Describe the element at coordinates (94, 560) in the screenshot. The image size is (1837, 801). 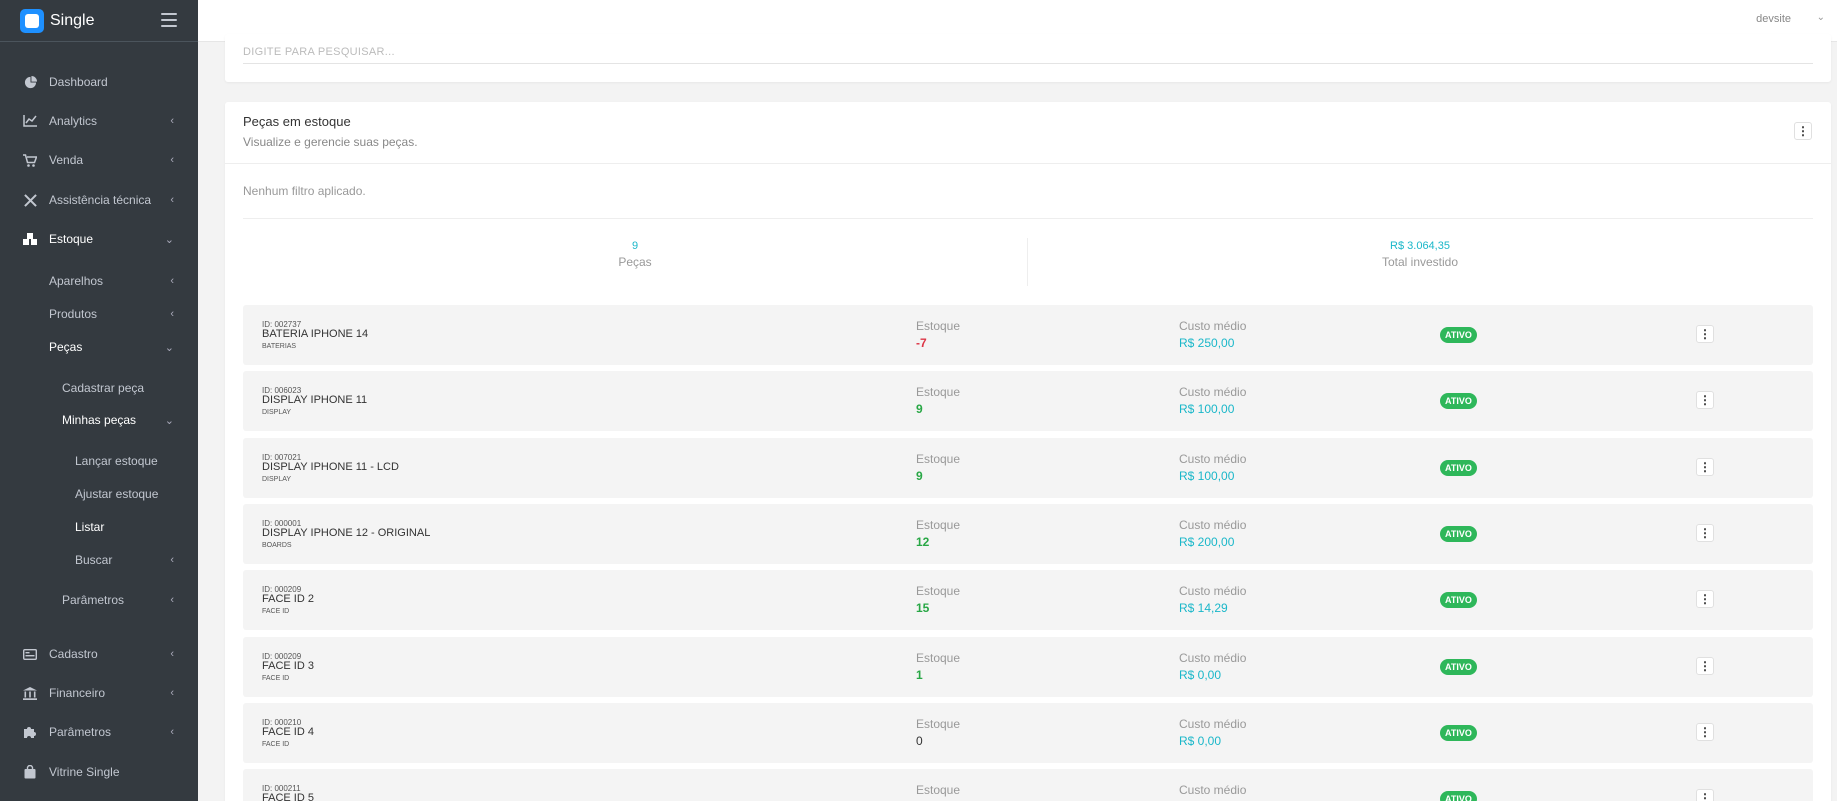
I see `sidebar-item-label: Buscar` at that location.